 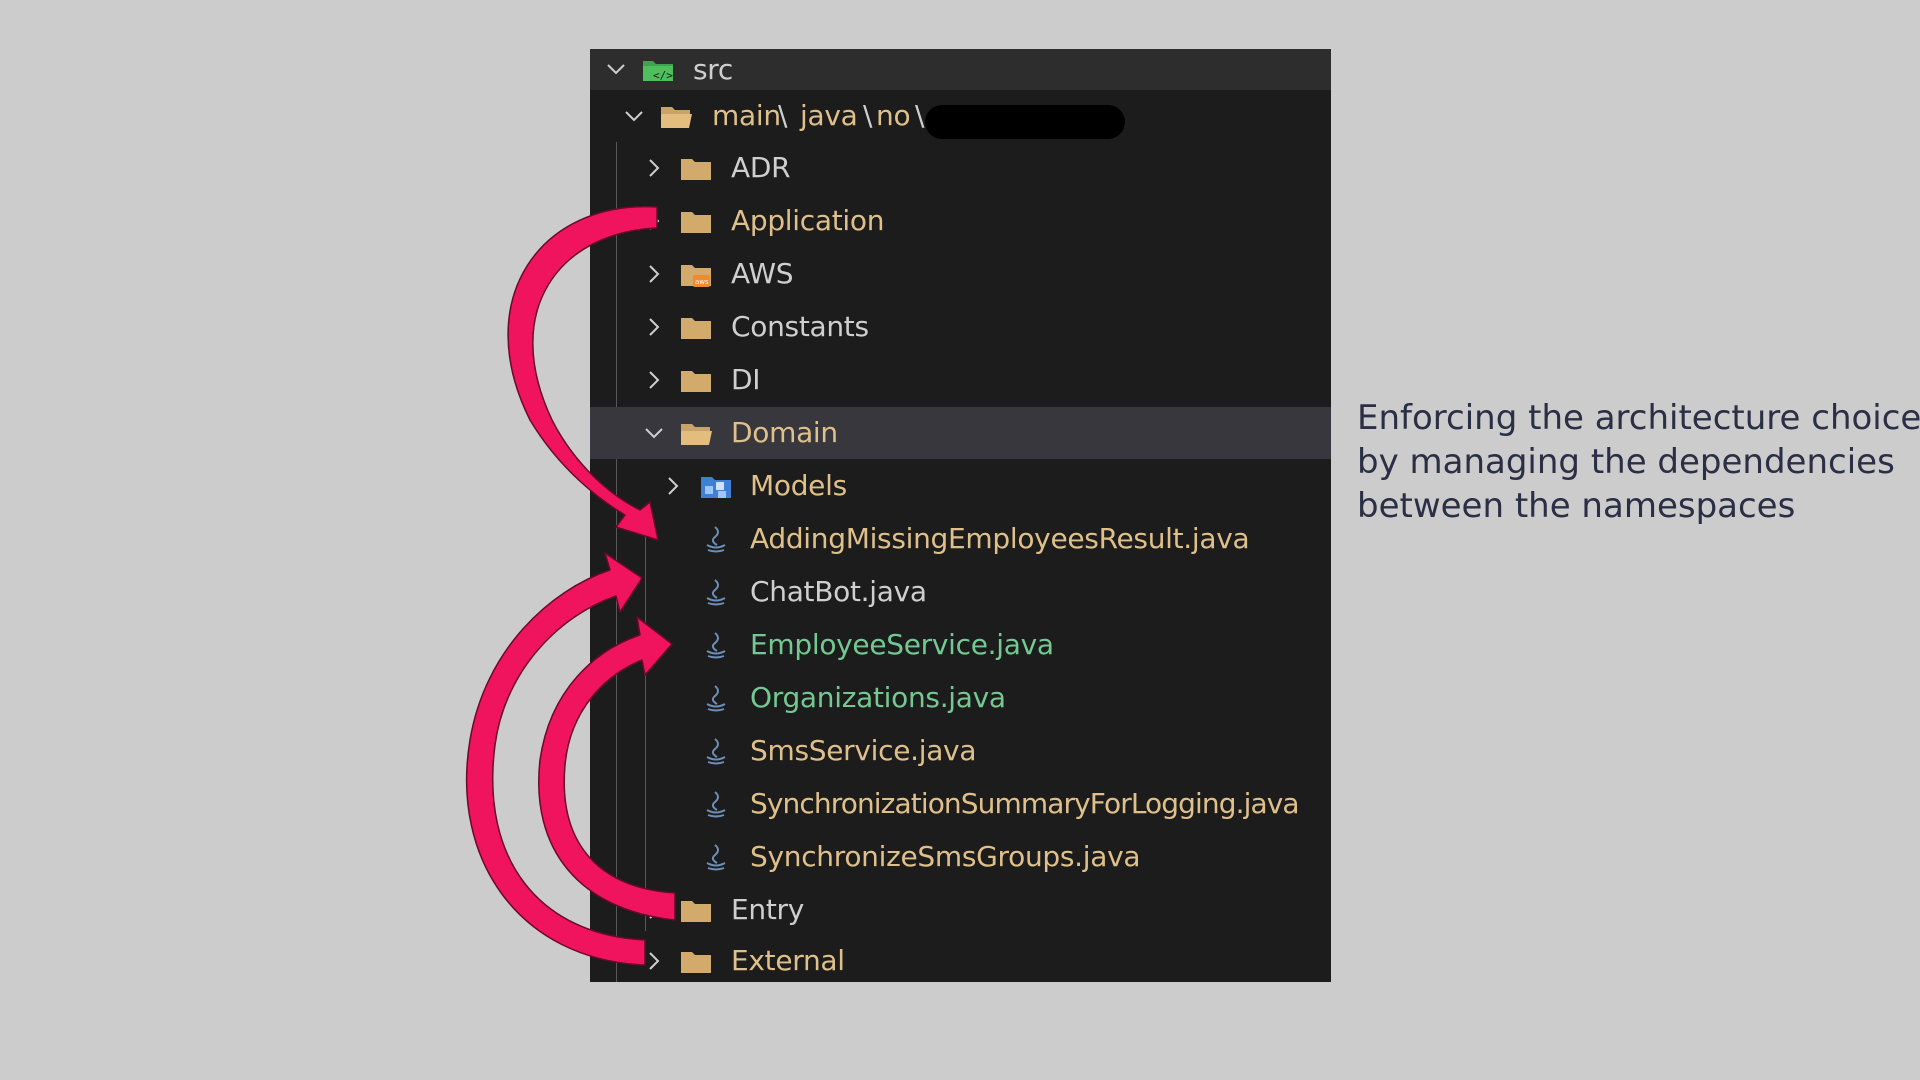 I want to click on redaction-mark, so click(x=1025, y=122).